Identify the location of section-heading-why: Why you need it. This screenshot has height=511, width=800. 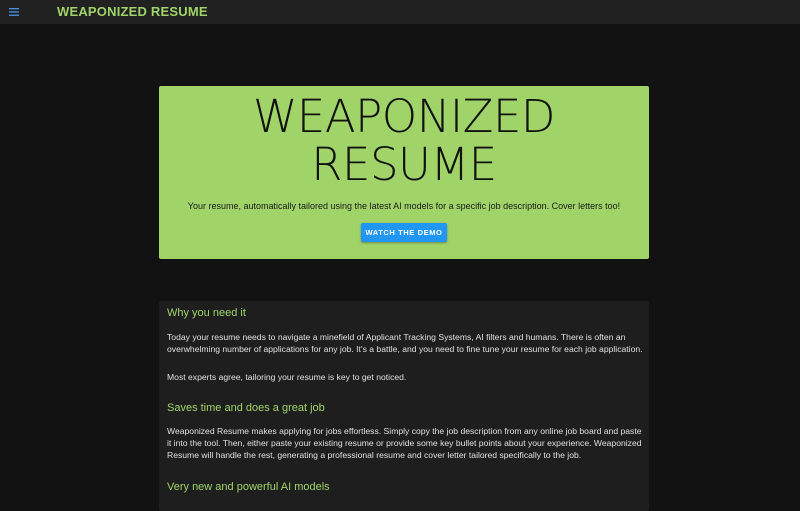
(206, 313).